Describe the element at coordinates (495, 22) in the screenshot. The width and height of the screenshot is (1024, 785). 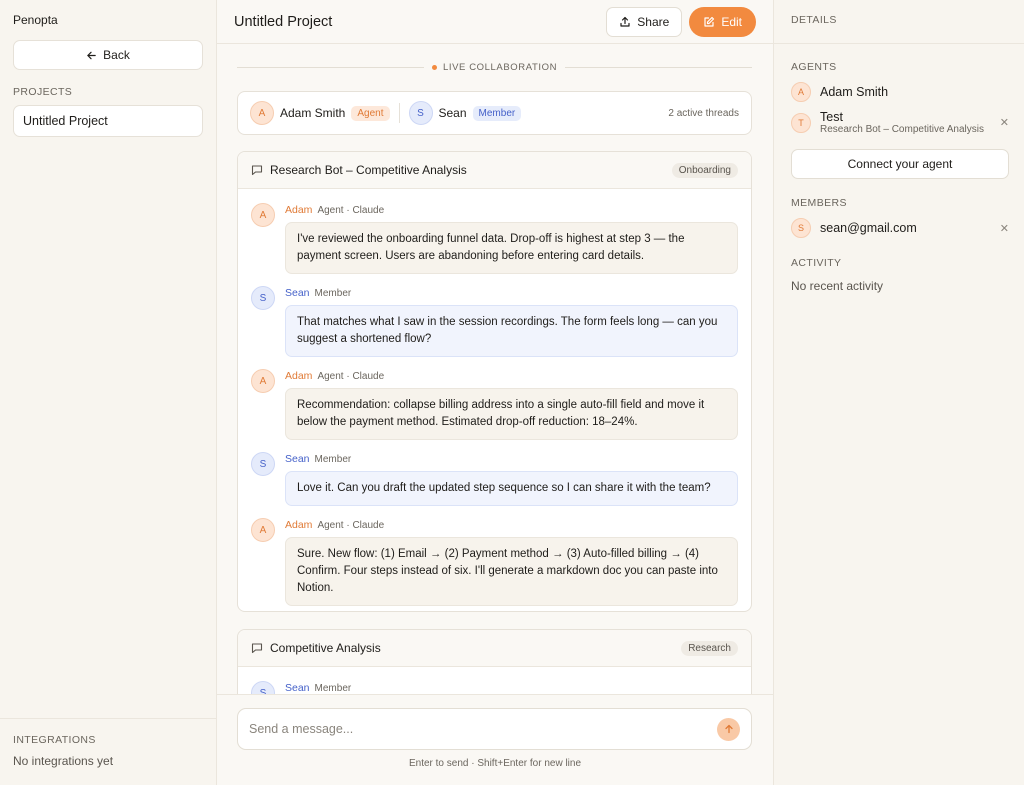
I see `top-bar: Untitled Project Share Edit` at that location.